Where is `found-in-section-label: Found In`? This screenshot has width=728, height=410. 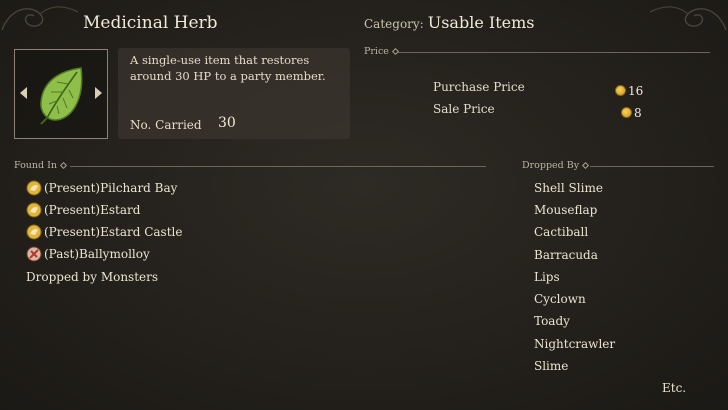 found-in-section-label: Found In is located at coordinates (41, 165).